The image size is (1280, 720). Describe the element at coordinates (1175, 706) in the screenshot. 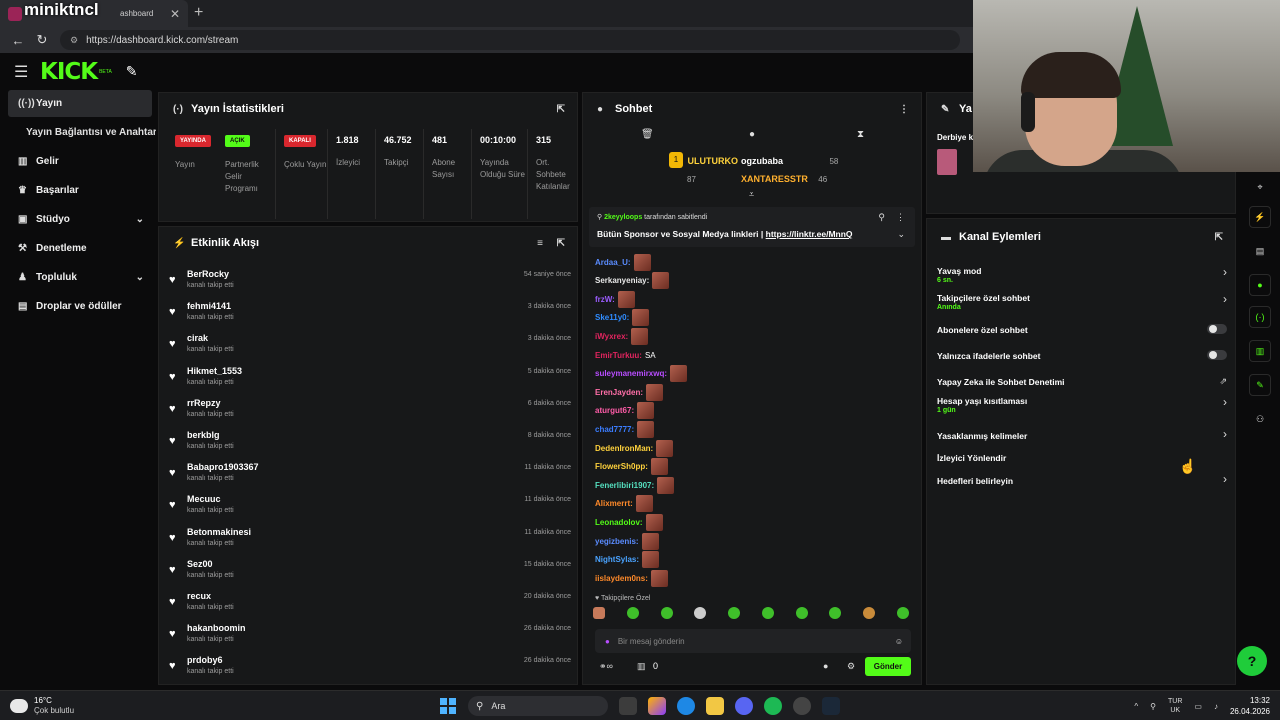

I see `language-indicator: TUR UK` at that location.